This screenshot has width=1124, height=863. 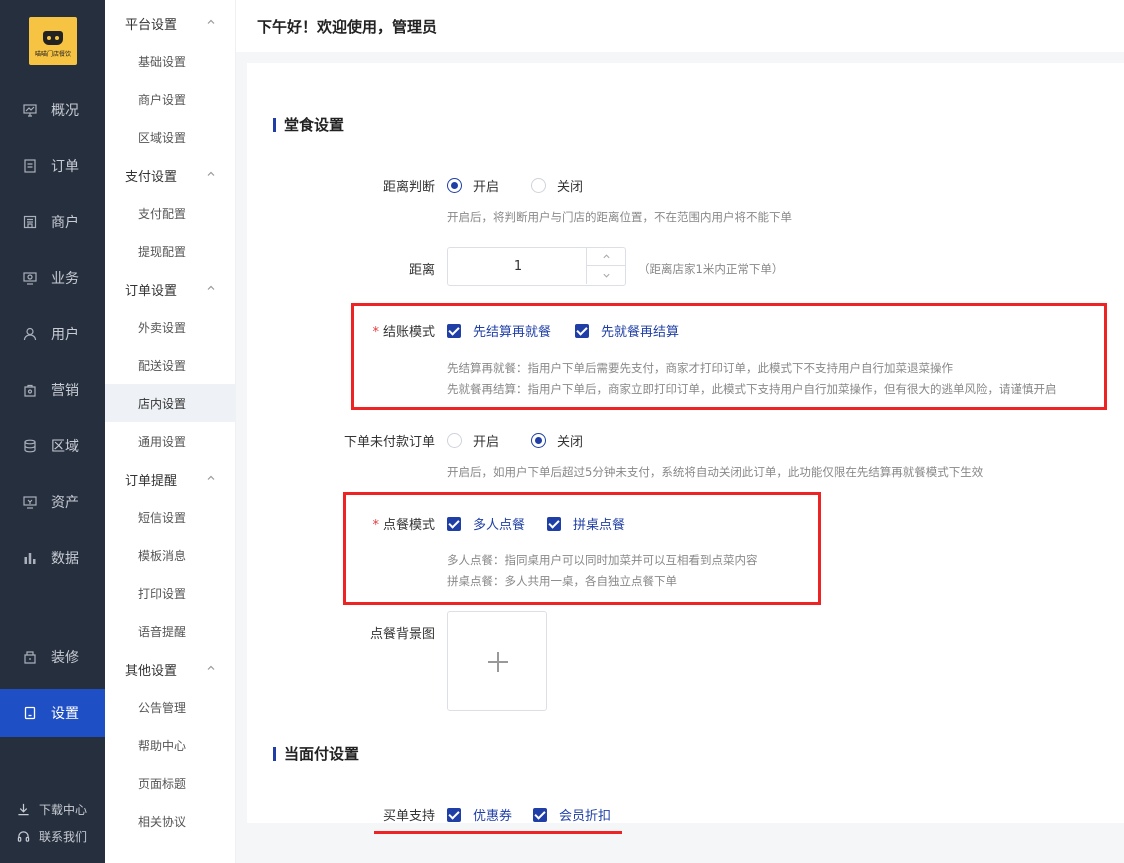 I want to click on required-mark: *, so click(x=375, y=332).